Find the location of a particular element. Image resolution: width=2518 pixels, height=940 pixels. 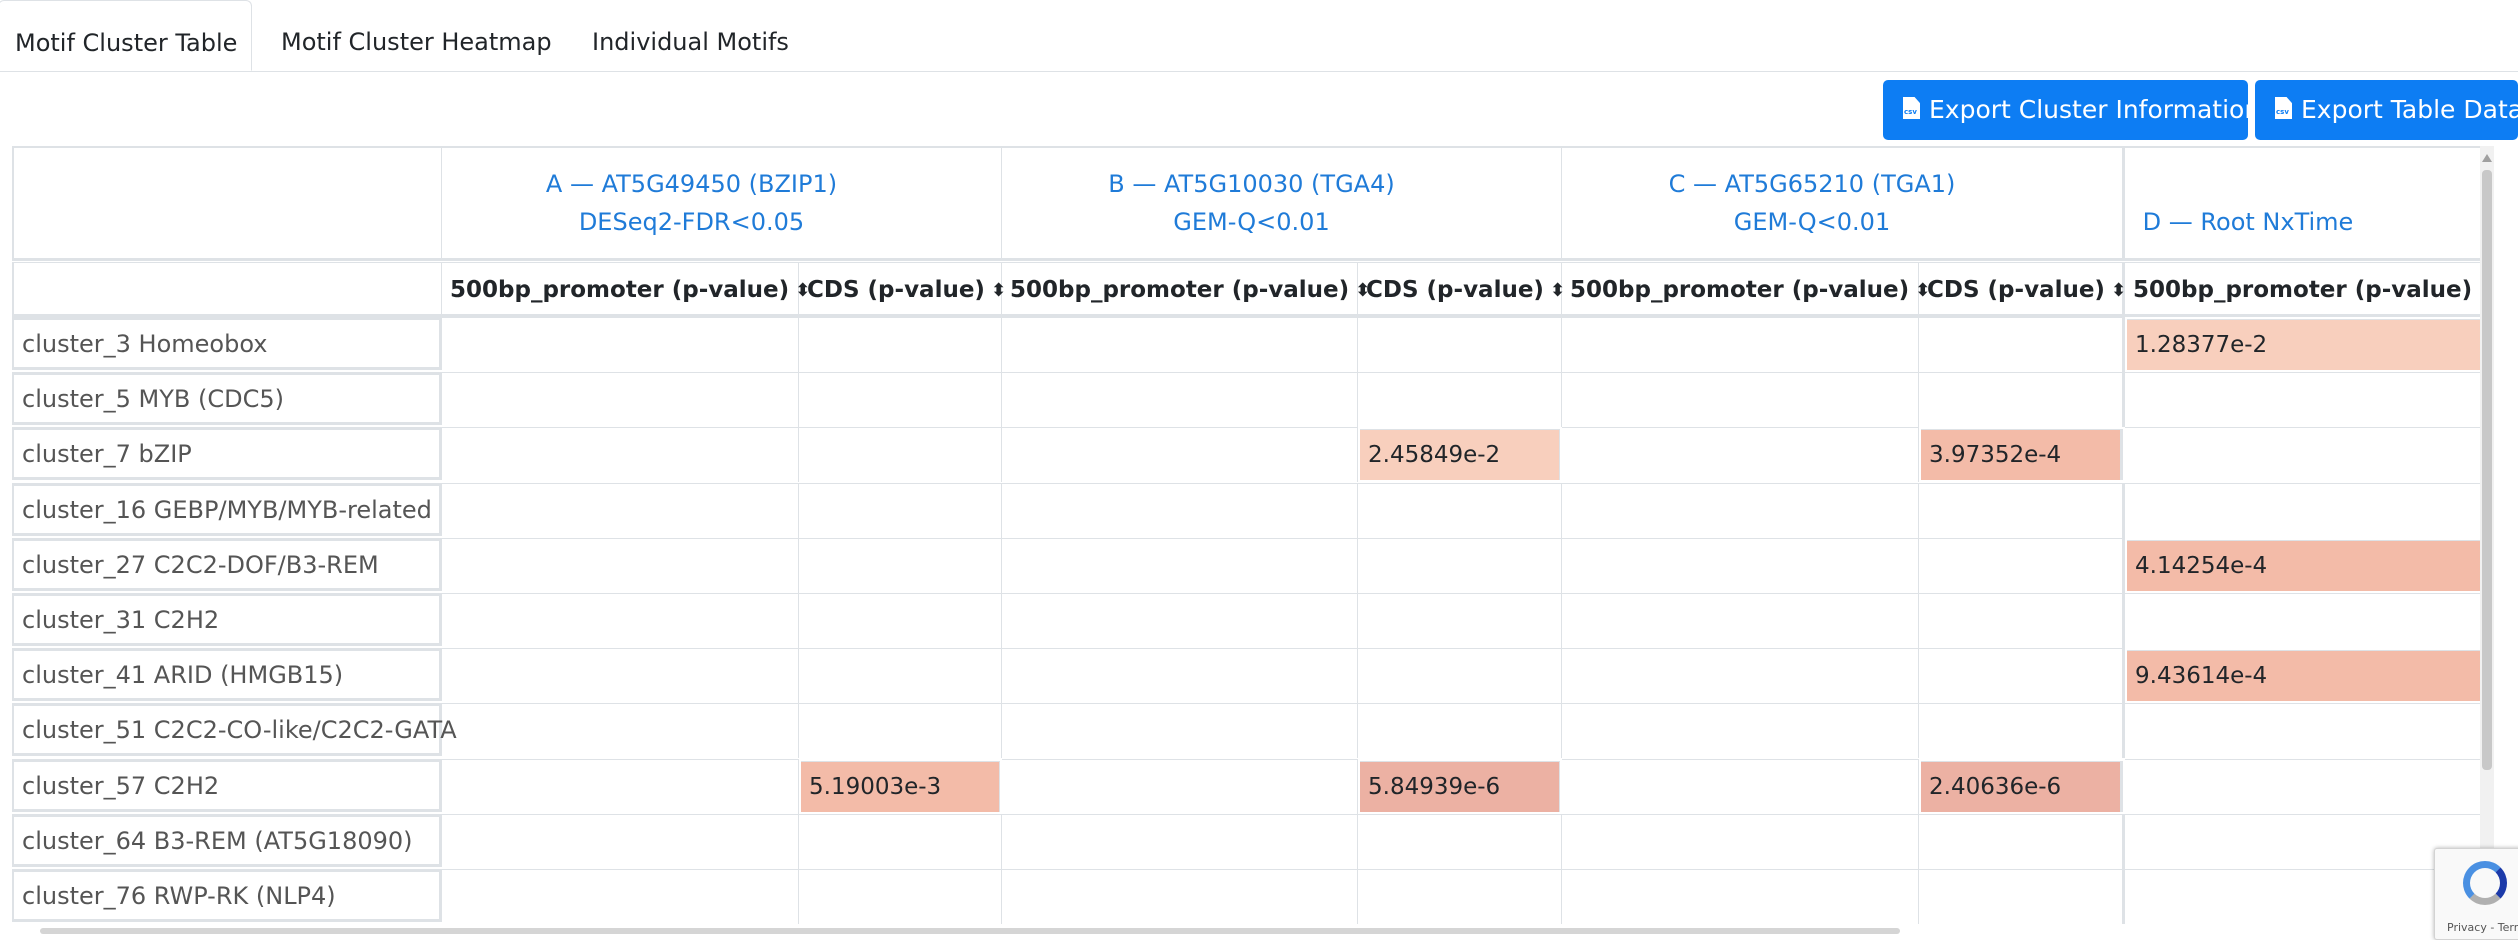

column-header-d-promoter: 500bp_promoter (p-value)⬍ is located at coordinates (2309, 289).